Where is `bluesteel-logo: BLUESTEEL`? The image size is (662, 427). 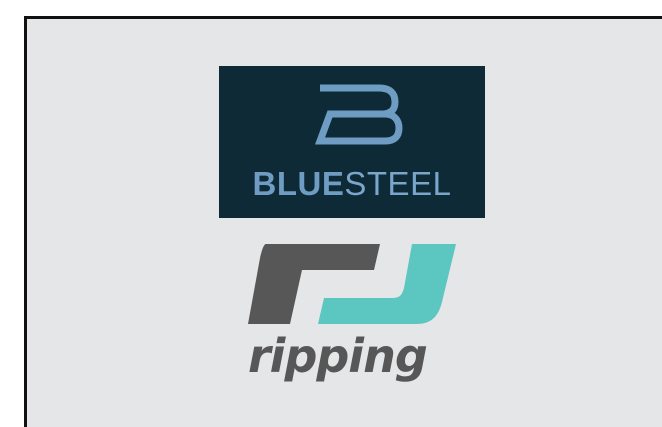
bluesteel-logo: BLUESTEEL is located at coordinates (352, 142).